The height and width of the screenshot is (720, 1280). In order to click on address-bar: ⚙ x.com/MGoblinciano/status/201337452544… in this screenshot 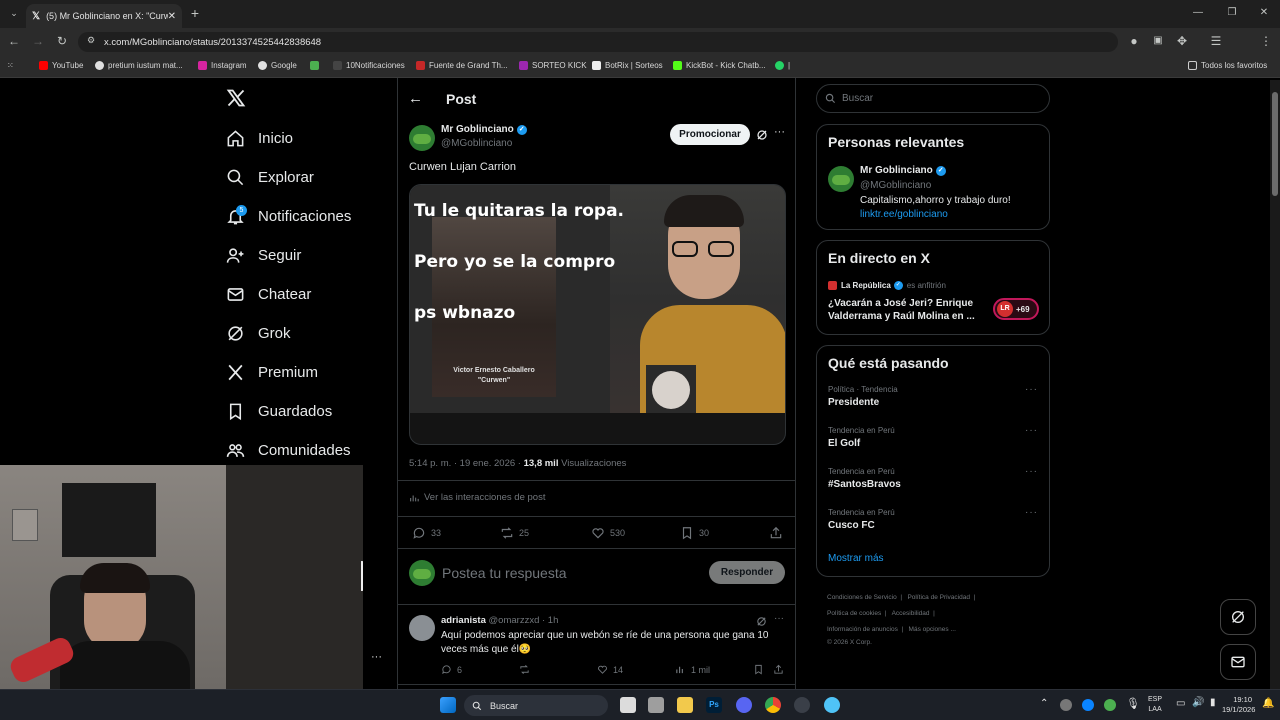, I will do `click(598, 42)`.